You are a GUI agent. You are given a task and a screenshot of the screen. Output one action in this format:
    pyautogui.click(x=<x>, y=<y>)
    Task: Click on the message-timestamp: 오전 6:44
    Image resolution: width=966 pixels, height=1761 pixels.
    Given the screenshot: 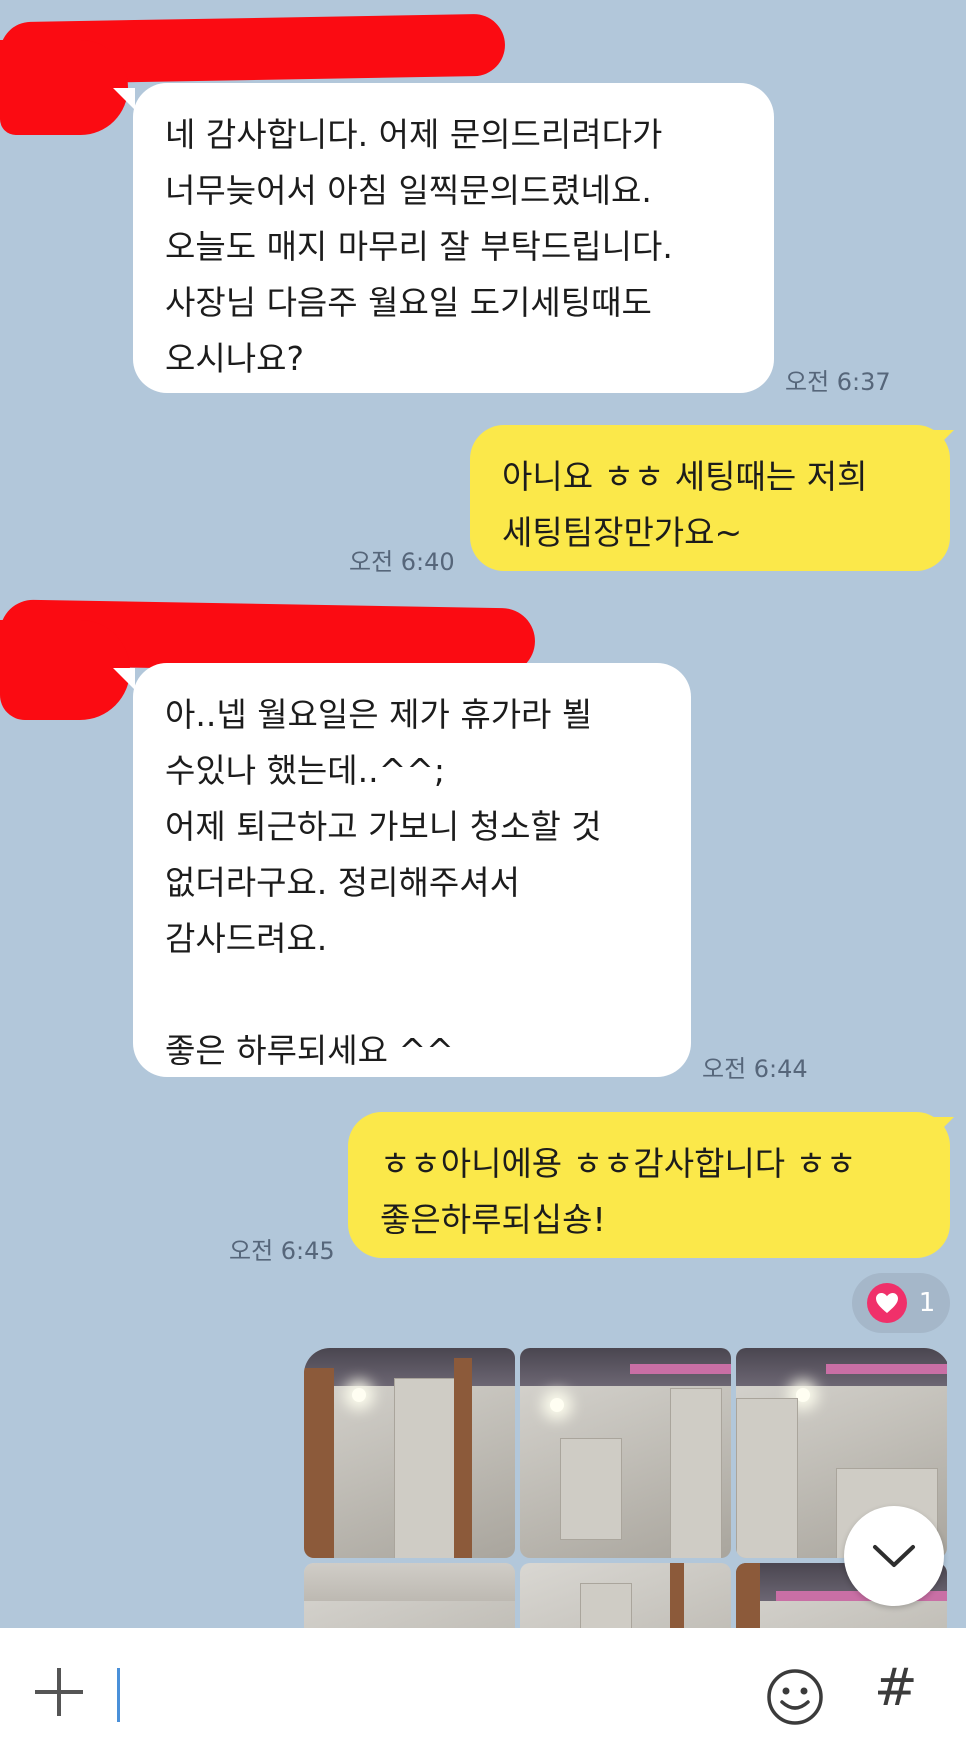 What is the action you would take?
    pyautogui.click(x=755, y=1069)
    